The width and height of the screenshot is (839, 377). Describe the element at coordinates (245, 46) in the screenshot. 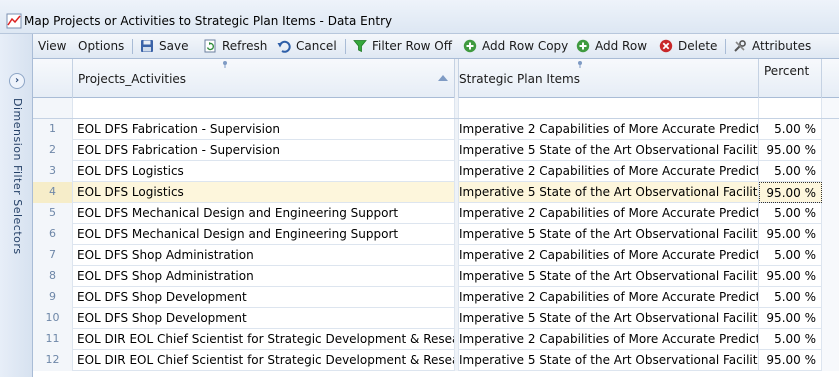

I see `refresh-label: Refresh` at that location.